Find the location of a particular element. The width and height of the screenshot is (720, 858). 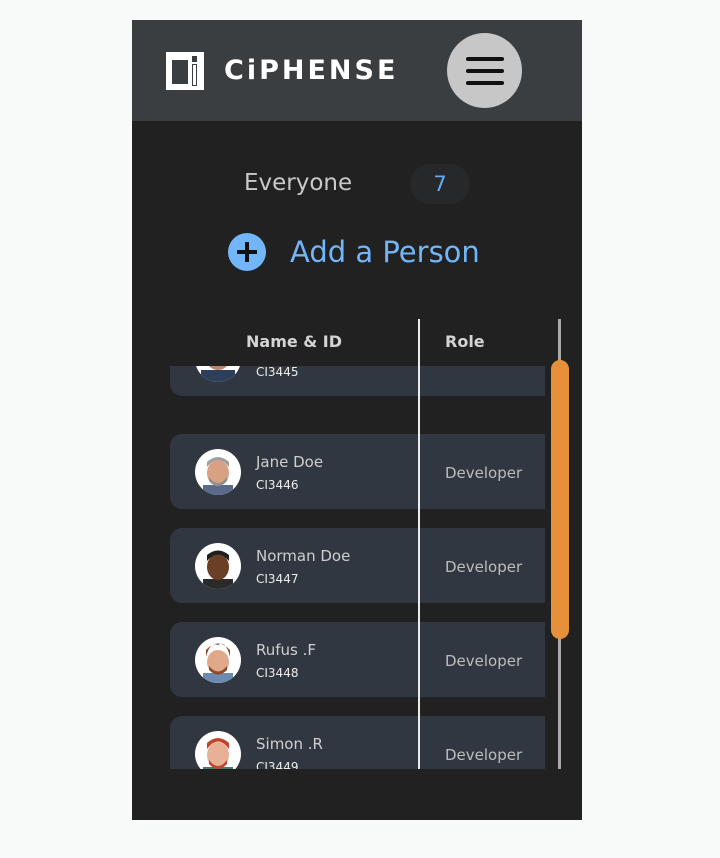

person-name: Jane Doe is located at coordinates (290, 462).